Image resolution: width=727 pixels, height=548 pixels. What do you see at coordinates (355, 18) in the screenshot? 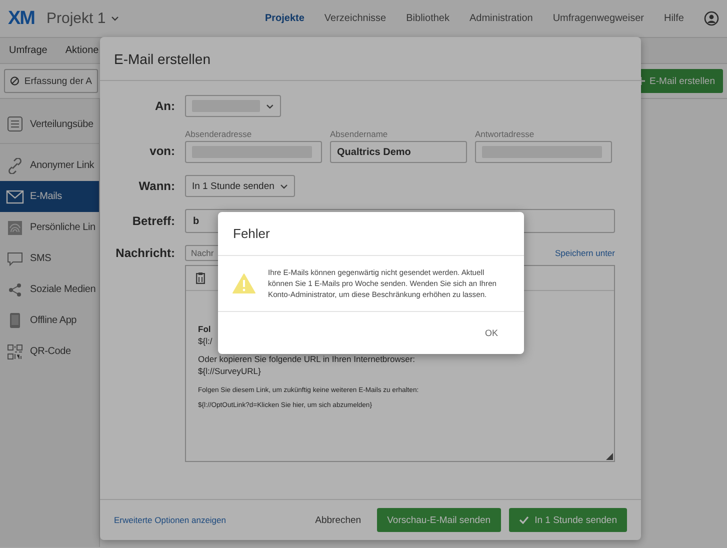
I see `nav-link: Verzeichnisse` at bounding box center [355, 18].